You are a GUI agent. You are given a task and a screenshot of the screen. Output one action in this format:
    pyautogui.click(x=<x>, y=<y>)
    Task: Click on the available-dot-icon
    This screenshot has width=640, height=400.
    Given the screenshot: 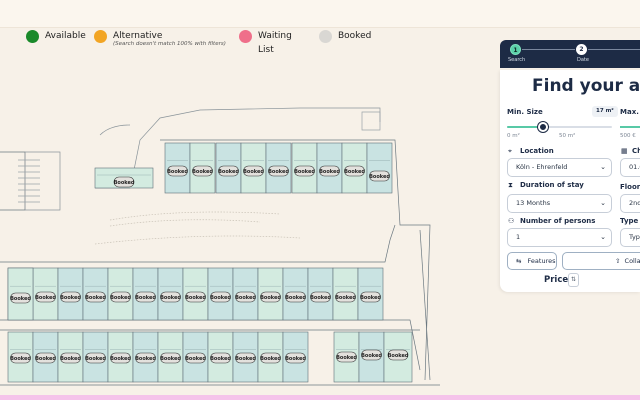 What is the action you would take?
    pyautogui.click(x=32, y=36)
    